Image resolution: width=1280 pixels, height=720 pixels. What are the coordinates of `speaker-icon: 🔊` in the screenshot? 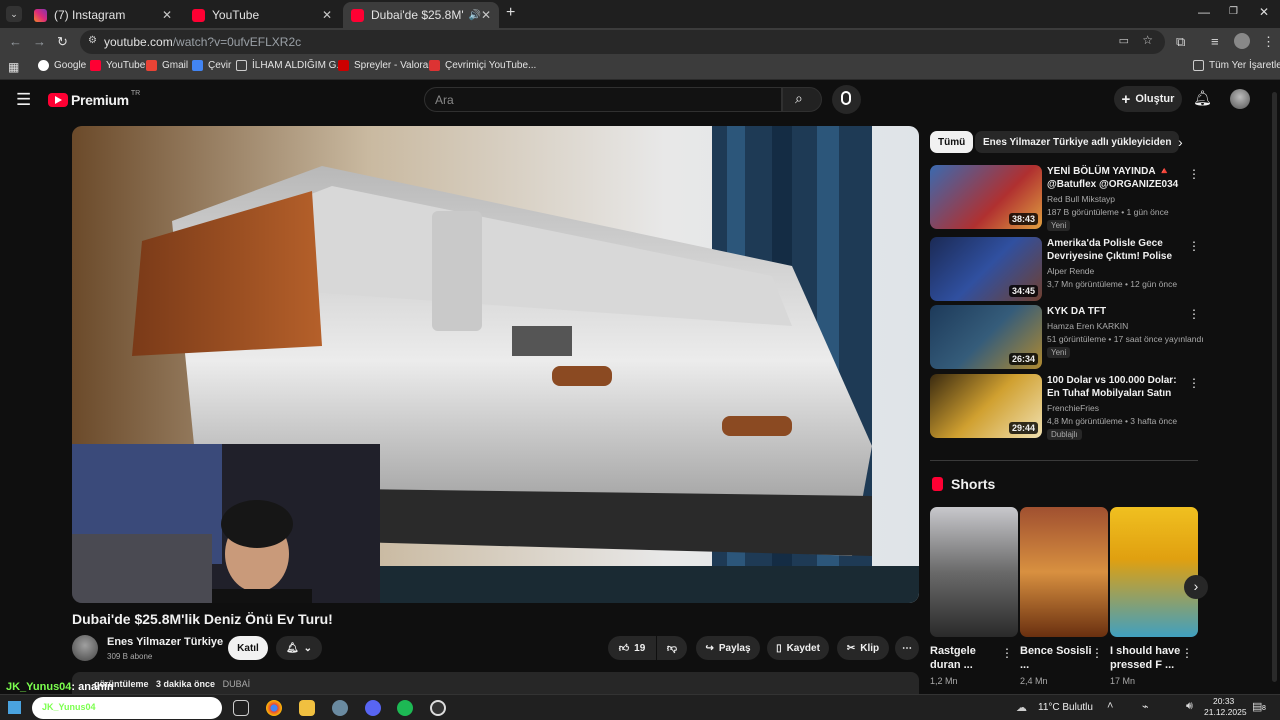 It's located at (474, 15).